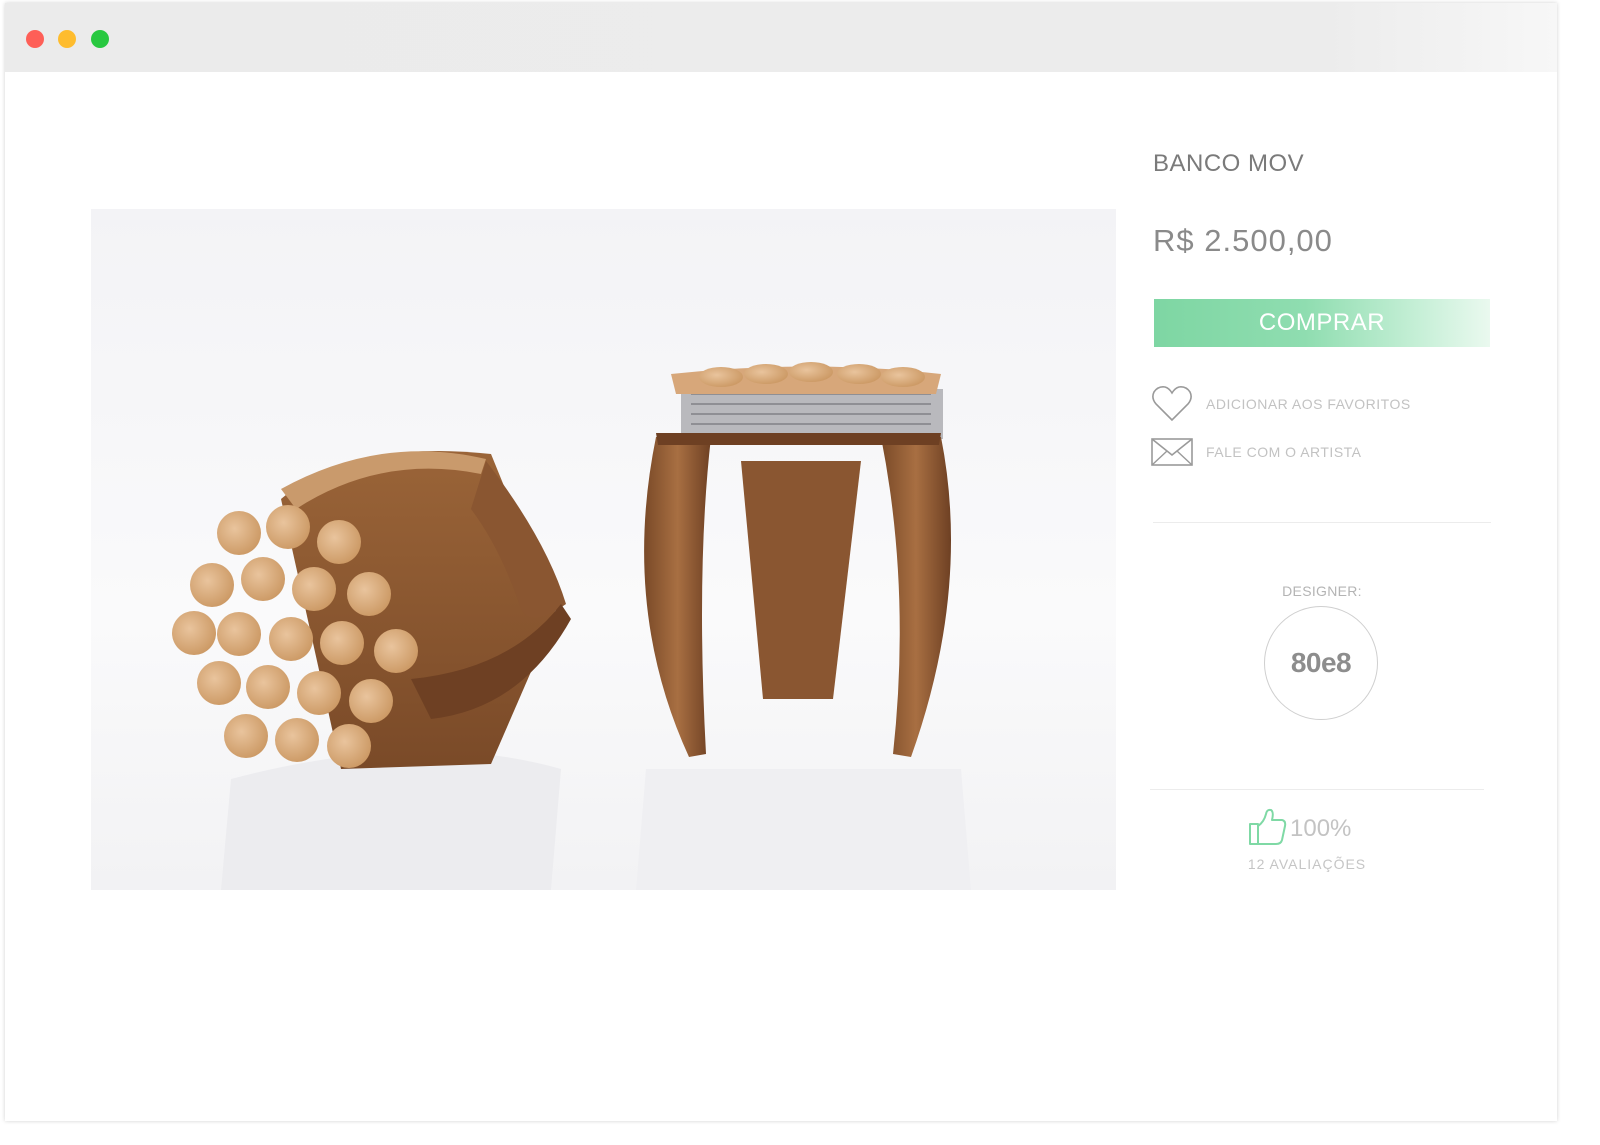 The height and width of the screenshot is (1145, 1600). Describe the element at coordinates (797, 559) in the screenshot. I see `standing-stool` at that location.